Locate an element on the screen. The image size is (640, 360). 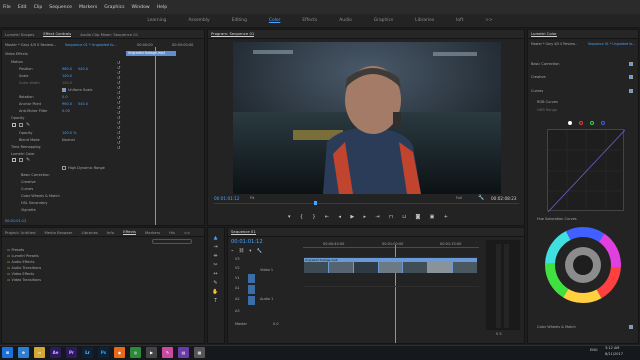
ec-antiflicker-value: 0.00 is located at coordinates (66, 111).